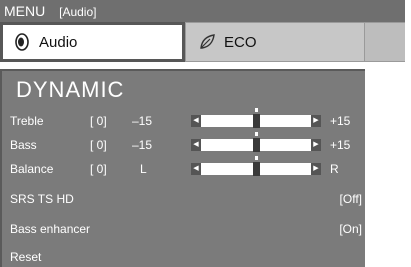  What do you see at coordinates (207, 41) in the screenshot?
I see `leaf-icon` at bounding box center [207, 41].